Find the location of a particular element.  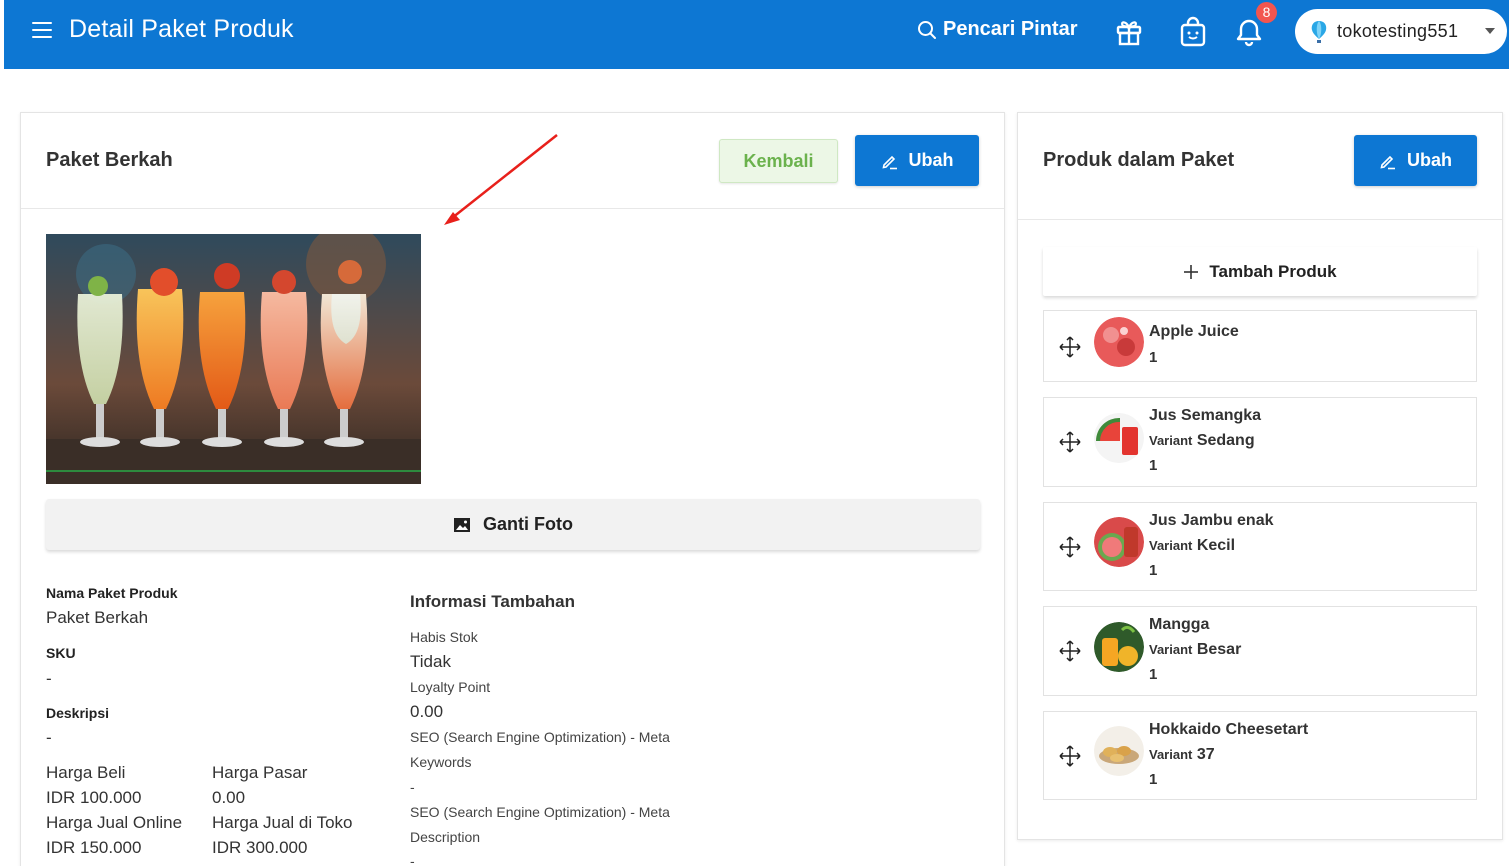

change-photo-label: Ganti Foto is located at coordinates (528, 524).